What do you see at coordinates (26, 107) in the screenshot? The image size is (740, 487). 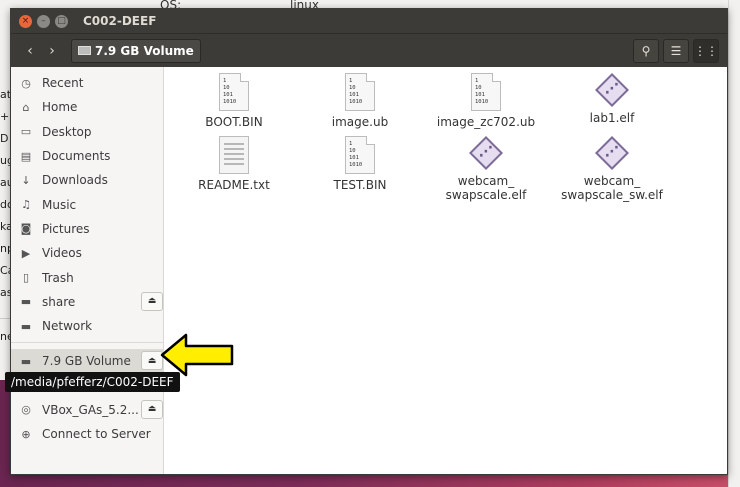 I see `home-icon: ⌂` at bounding box center [26, 107].